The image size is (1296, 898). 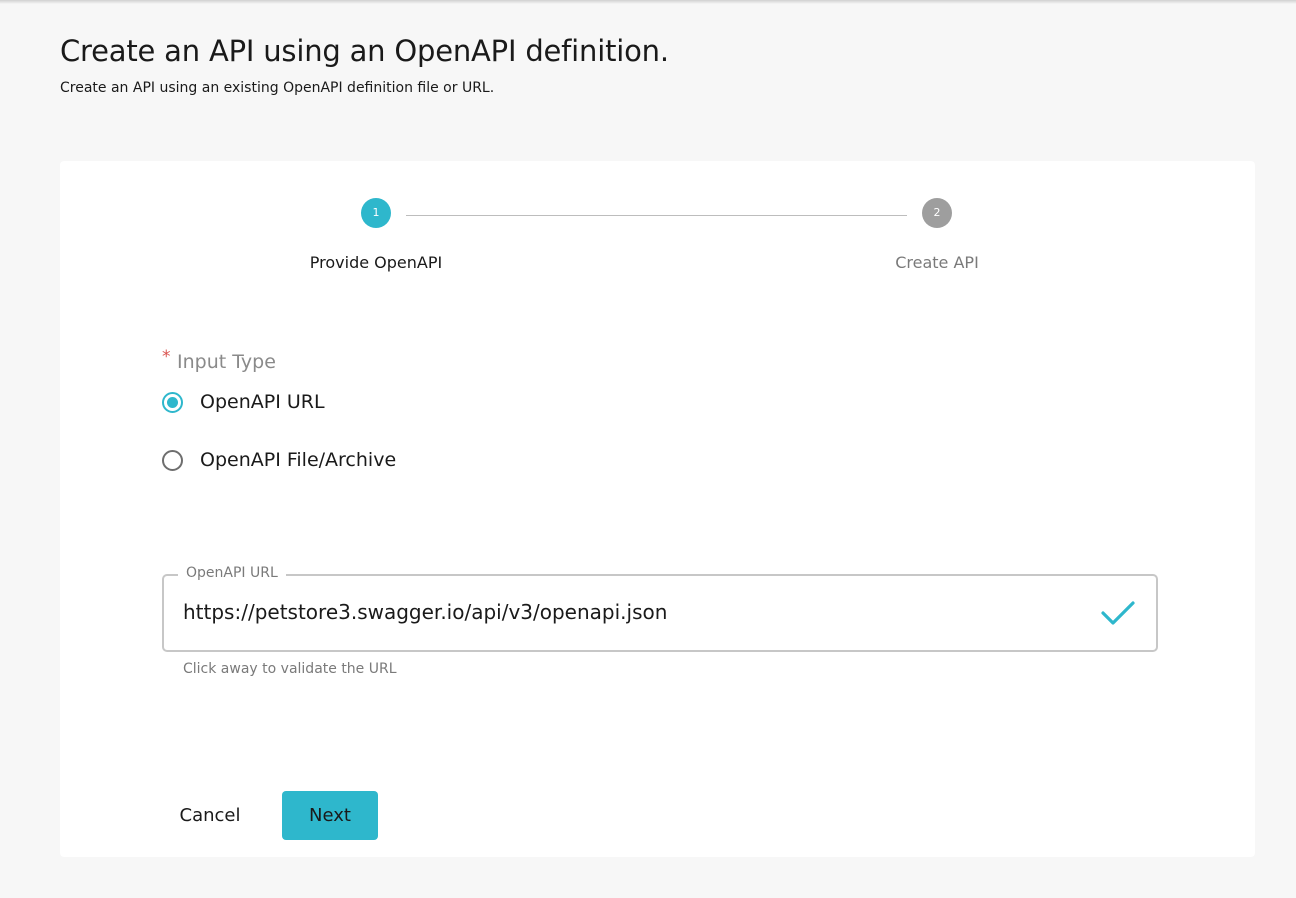 I want to click on step-1-circle: 1, so click(x=376, y=213).